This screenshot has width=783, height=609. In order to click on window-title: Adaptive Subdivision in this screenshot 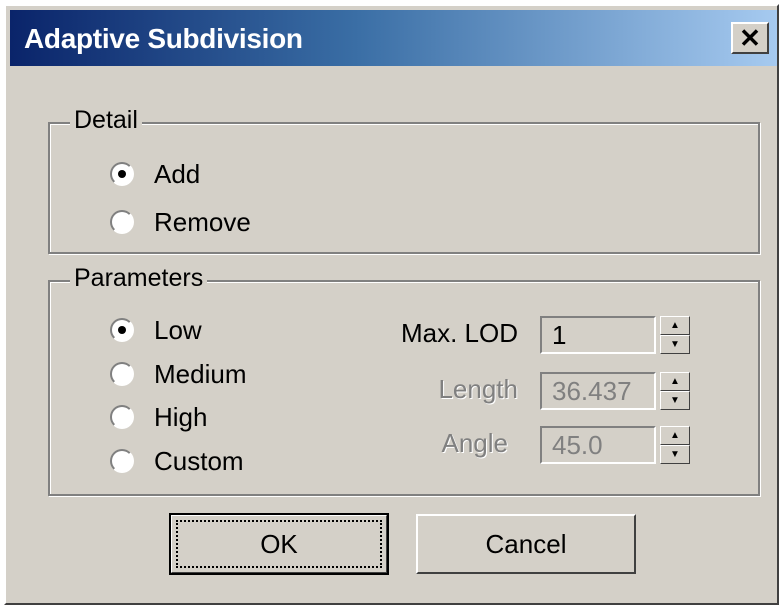, I will do `click(163, 38)`.